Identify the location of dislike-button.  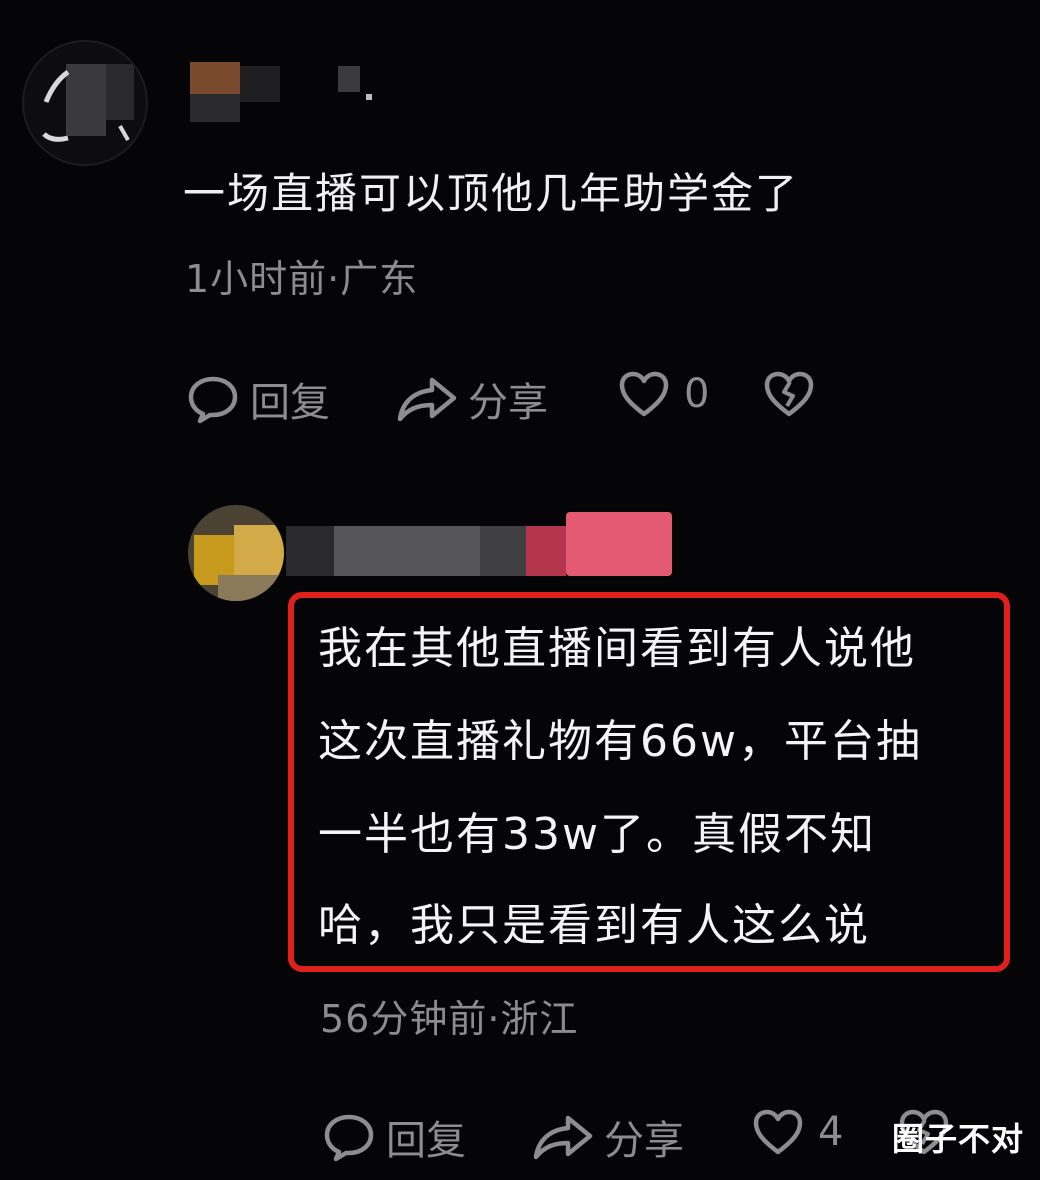
(789, 394).